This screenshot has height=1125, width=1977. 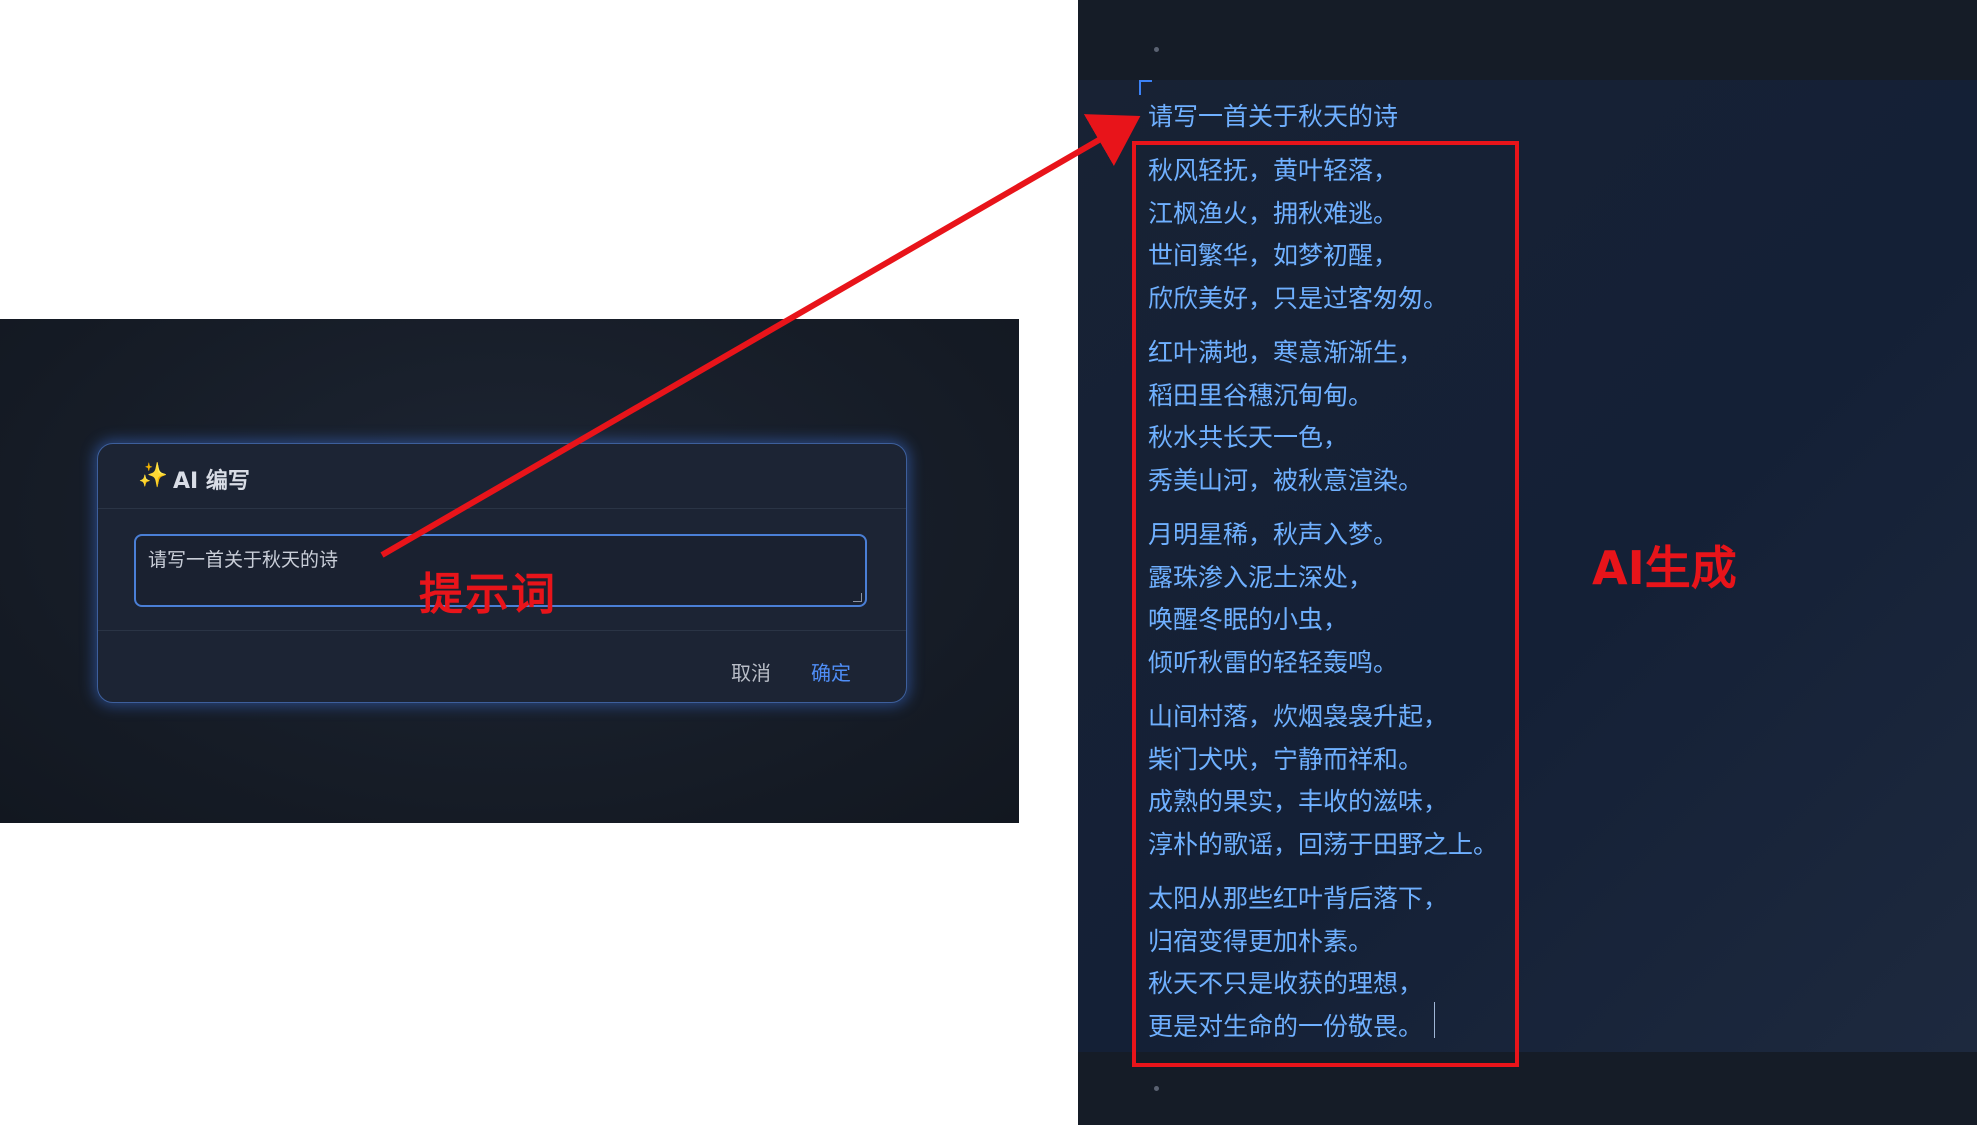 I want to click on confirm-button: 确定, so click(x=831, y=671).